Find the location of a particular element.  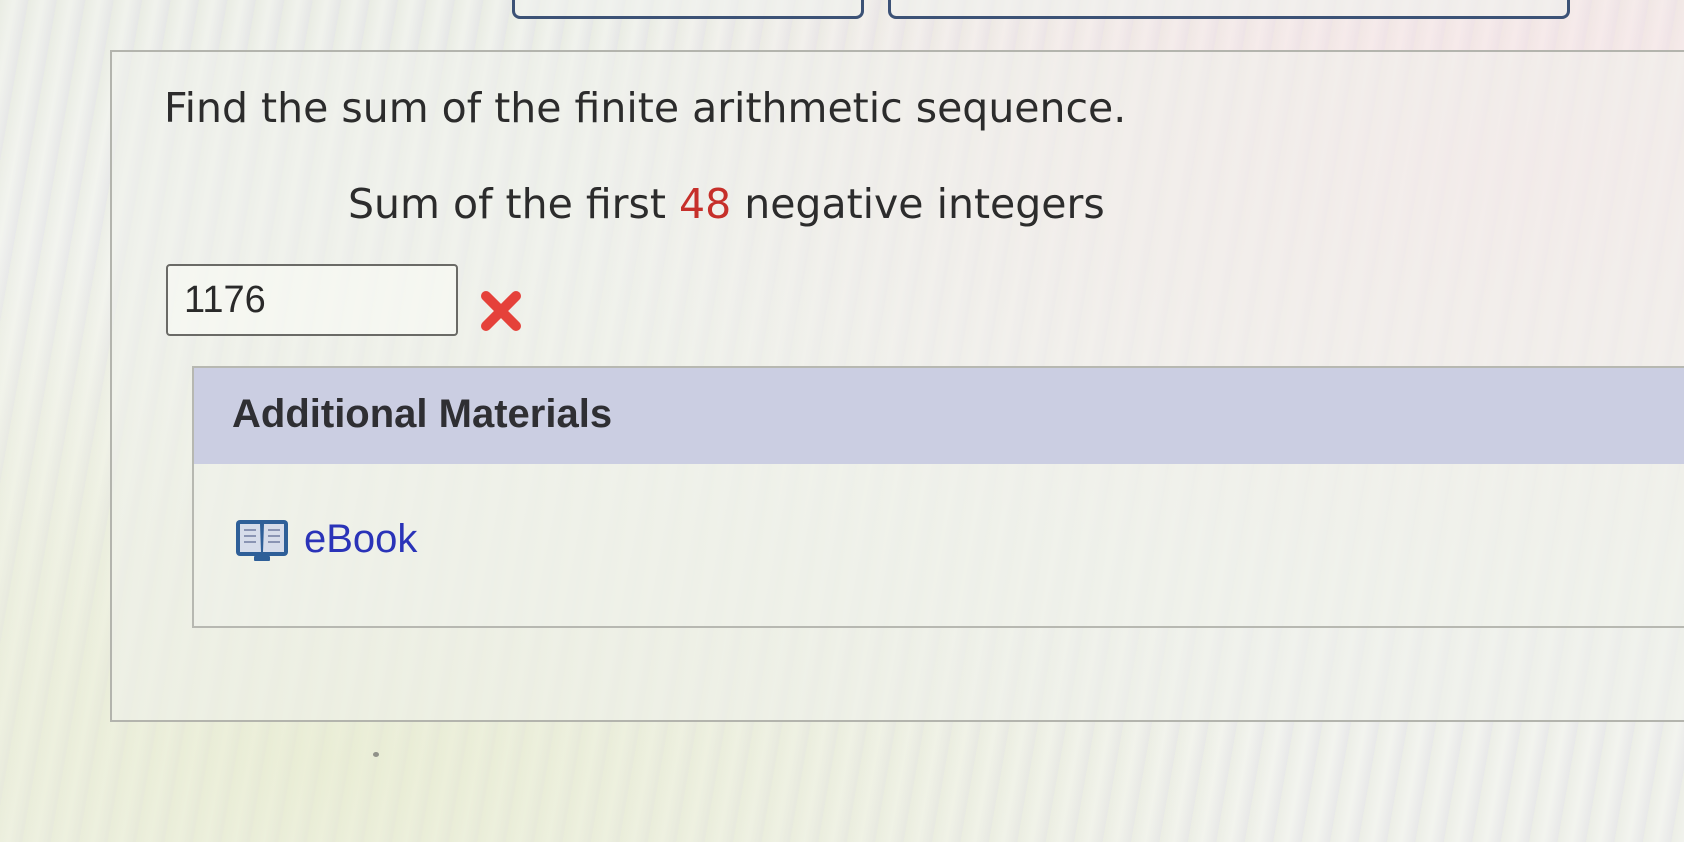

answer-input is located at coordinates (312, 300).